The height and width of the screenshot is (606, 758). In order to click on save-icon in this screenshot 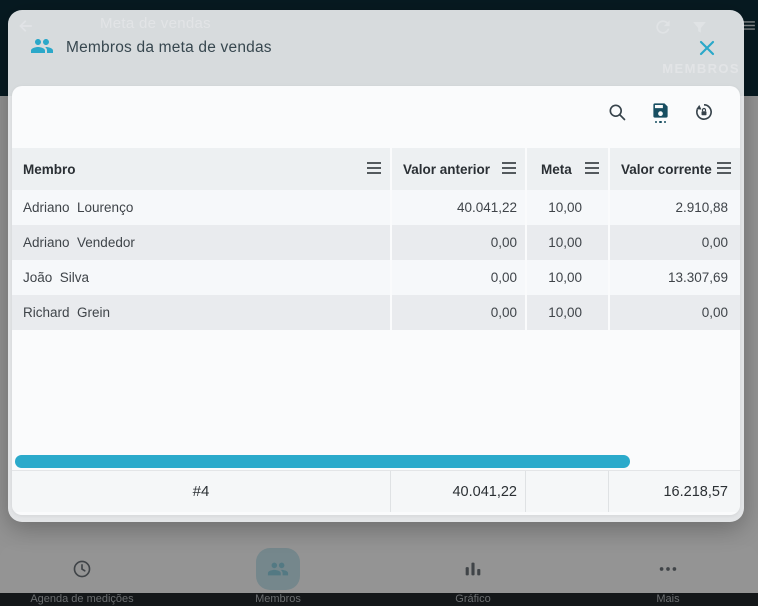, I will do `click(660, 112)`.